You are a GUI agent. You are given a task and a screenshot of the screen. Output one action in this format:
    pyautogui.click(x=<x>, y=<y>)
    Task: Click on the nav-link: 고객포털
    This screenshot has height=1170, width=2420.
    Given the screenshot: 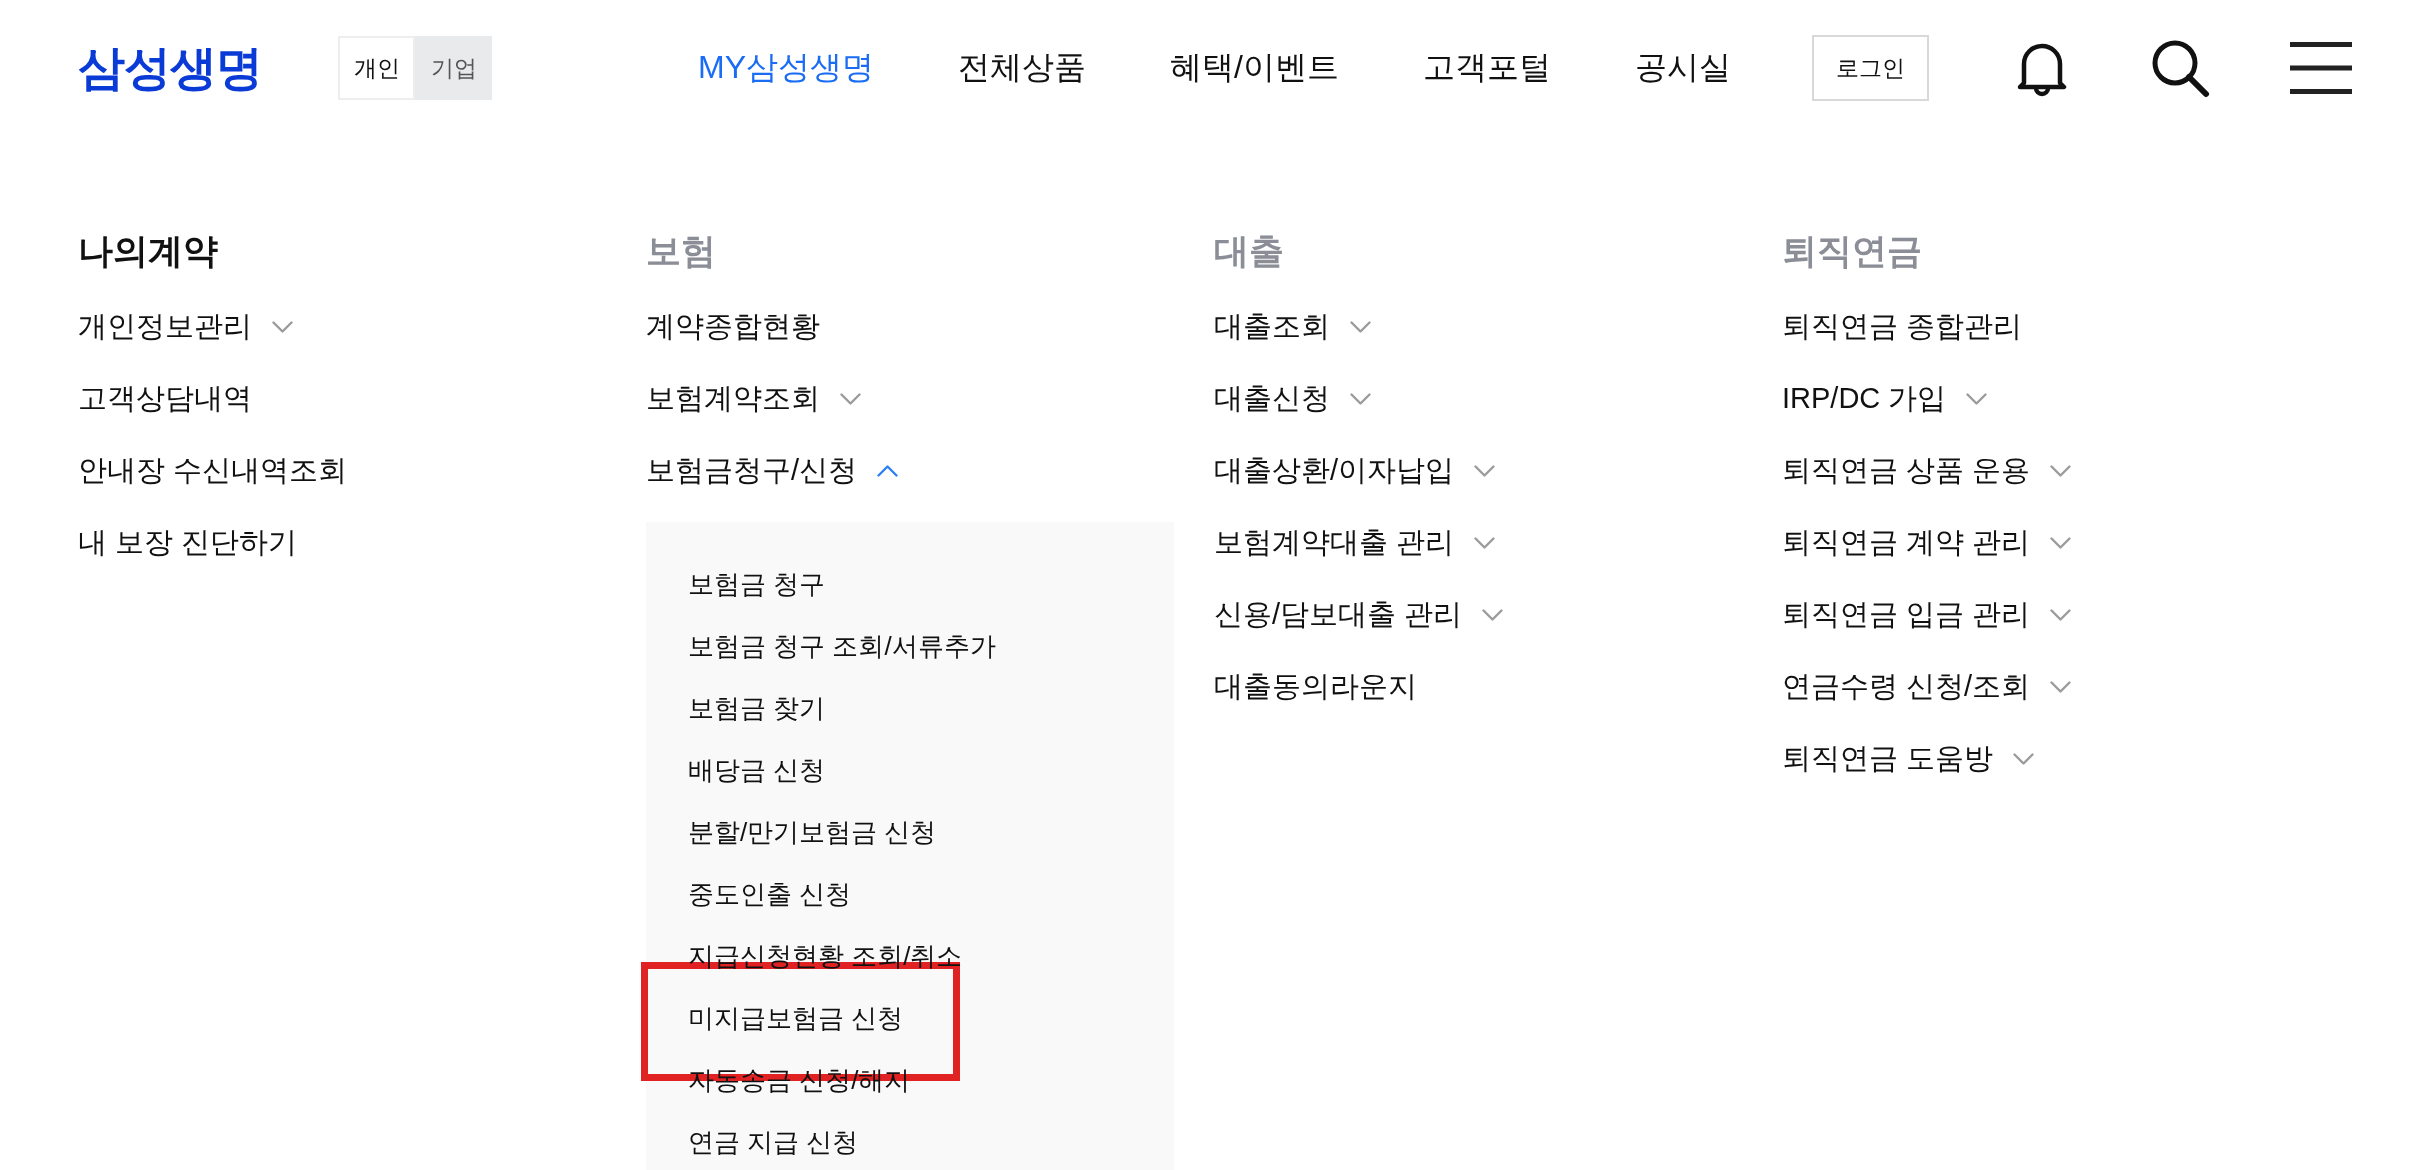 What is the action you would take?
    pyautogui.click(x=1486, y=68)
    